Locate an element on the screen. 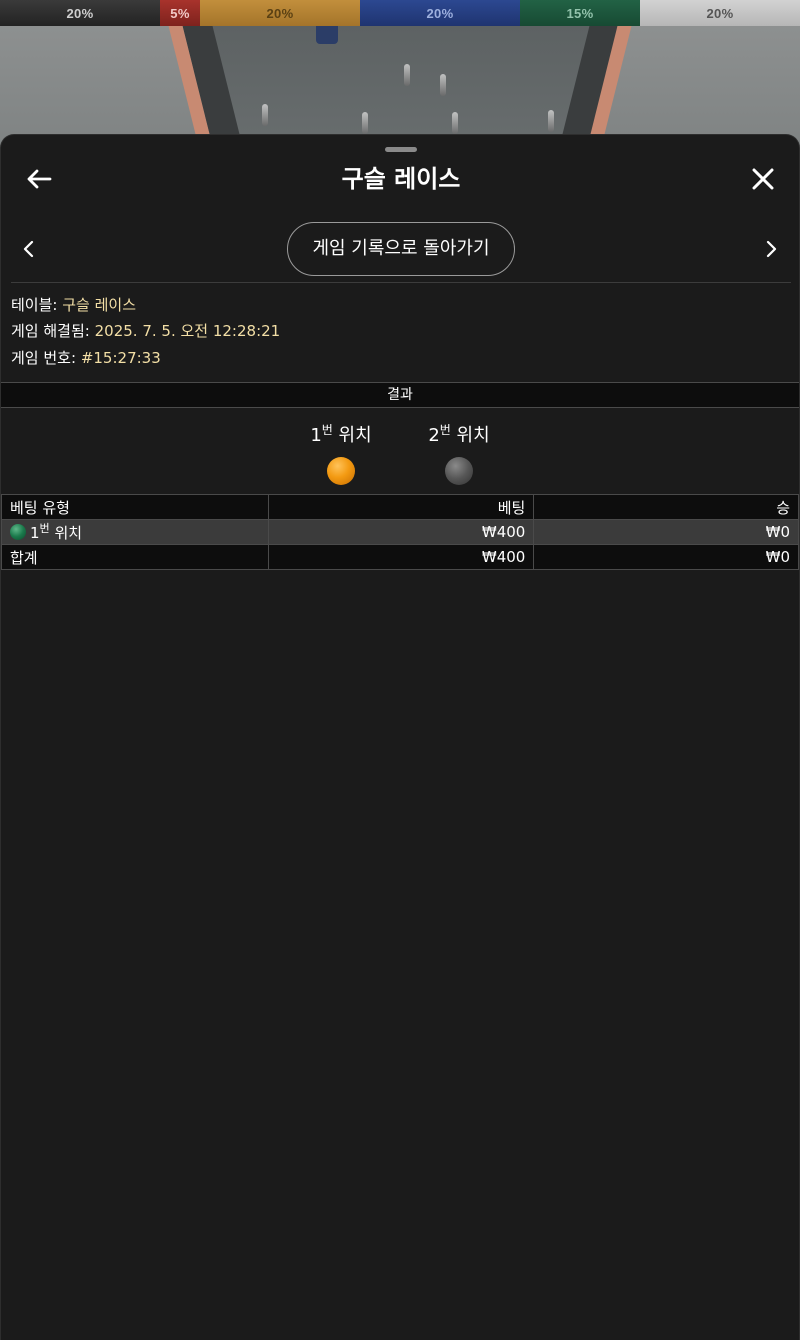 The height and width of the screenshot is (1340, 800). total-win-cell: ₩0 is located at coordinates (666, 557).